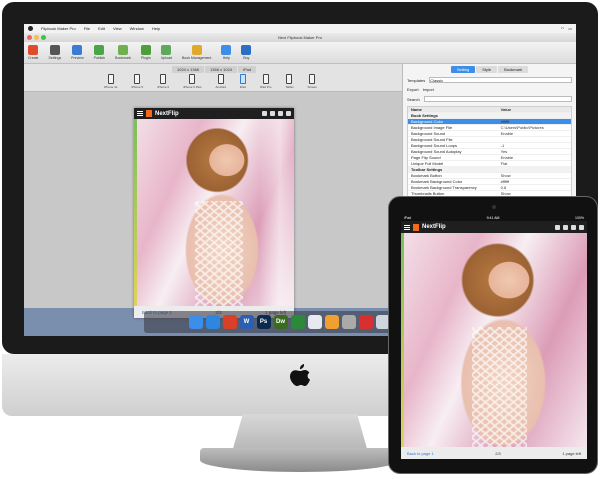 This screenshot has width=600, height=479. Describe the element at coordinates (348, 322) in the screenshot. I see `app-grey-icon` at that location.